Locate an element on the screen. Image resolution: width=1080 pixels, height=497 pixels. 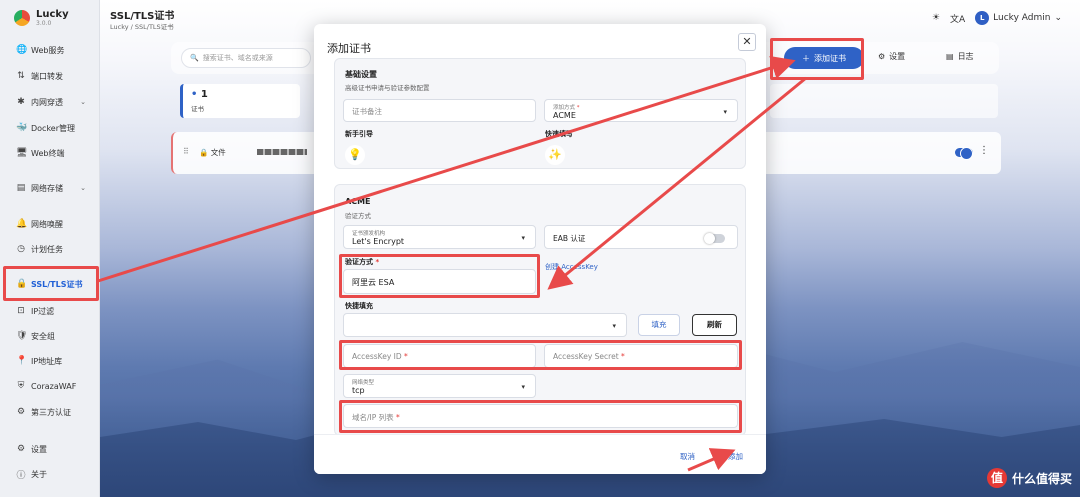
top-actions: ☀ 文A L Lucky Admin ⌄ is located at coordinates (997, 18).